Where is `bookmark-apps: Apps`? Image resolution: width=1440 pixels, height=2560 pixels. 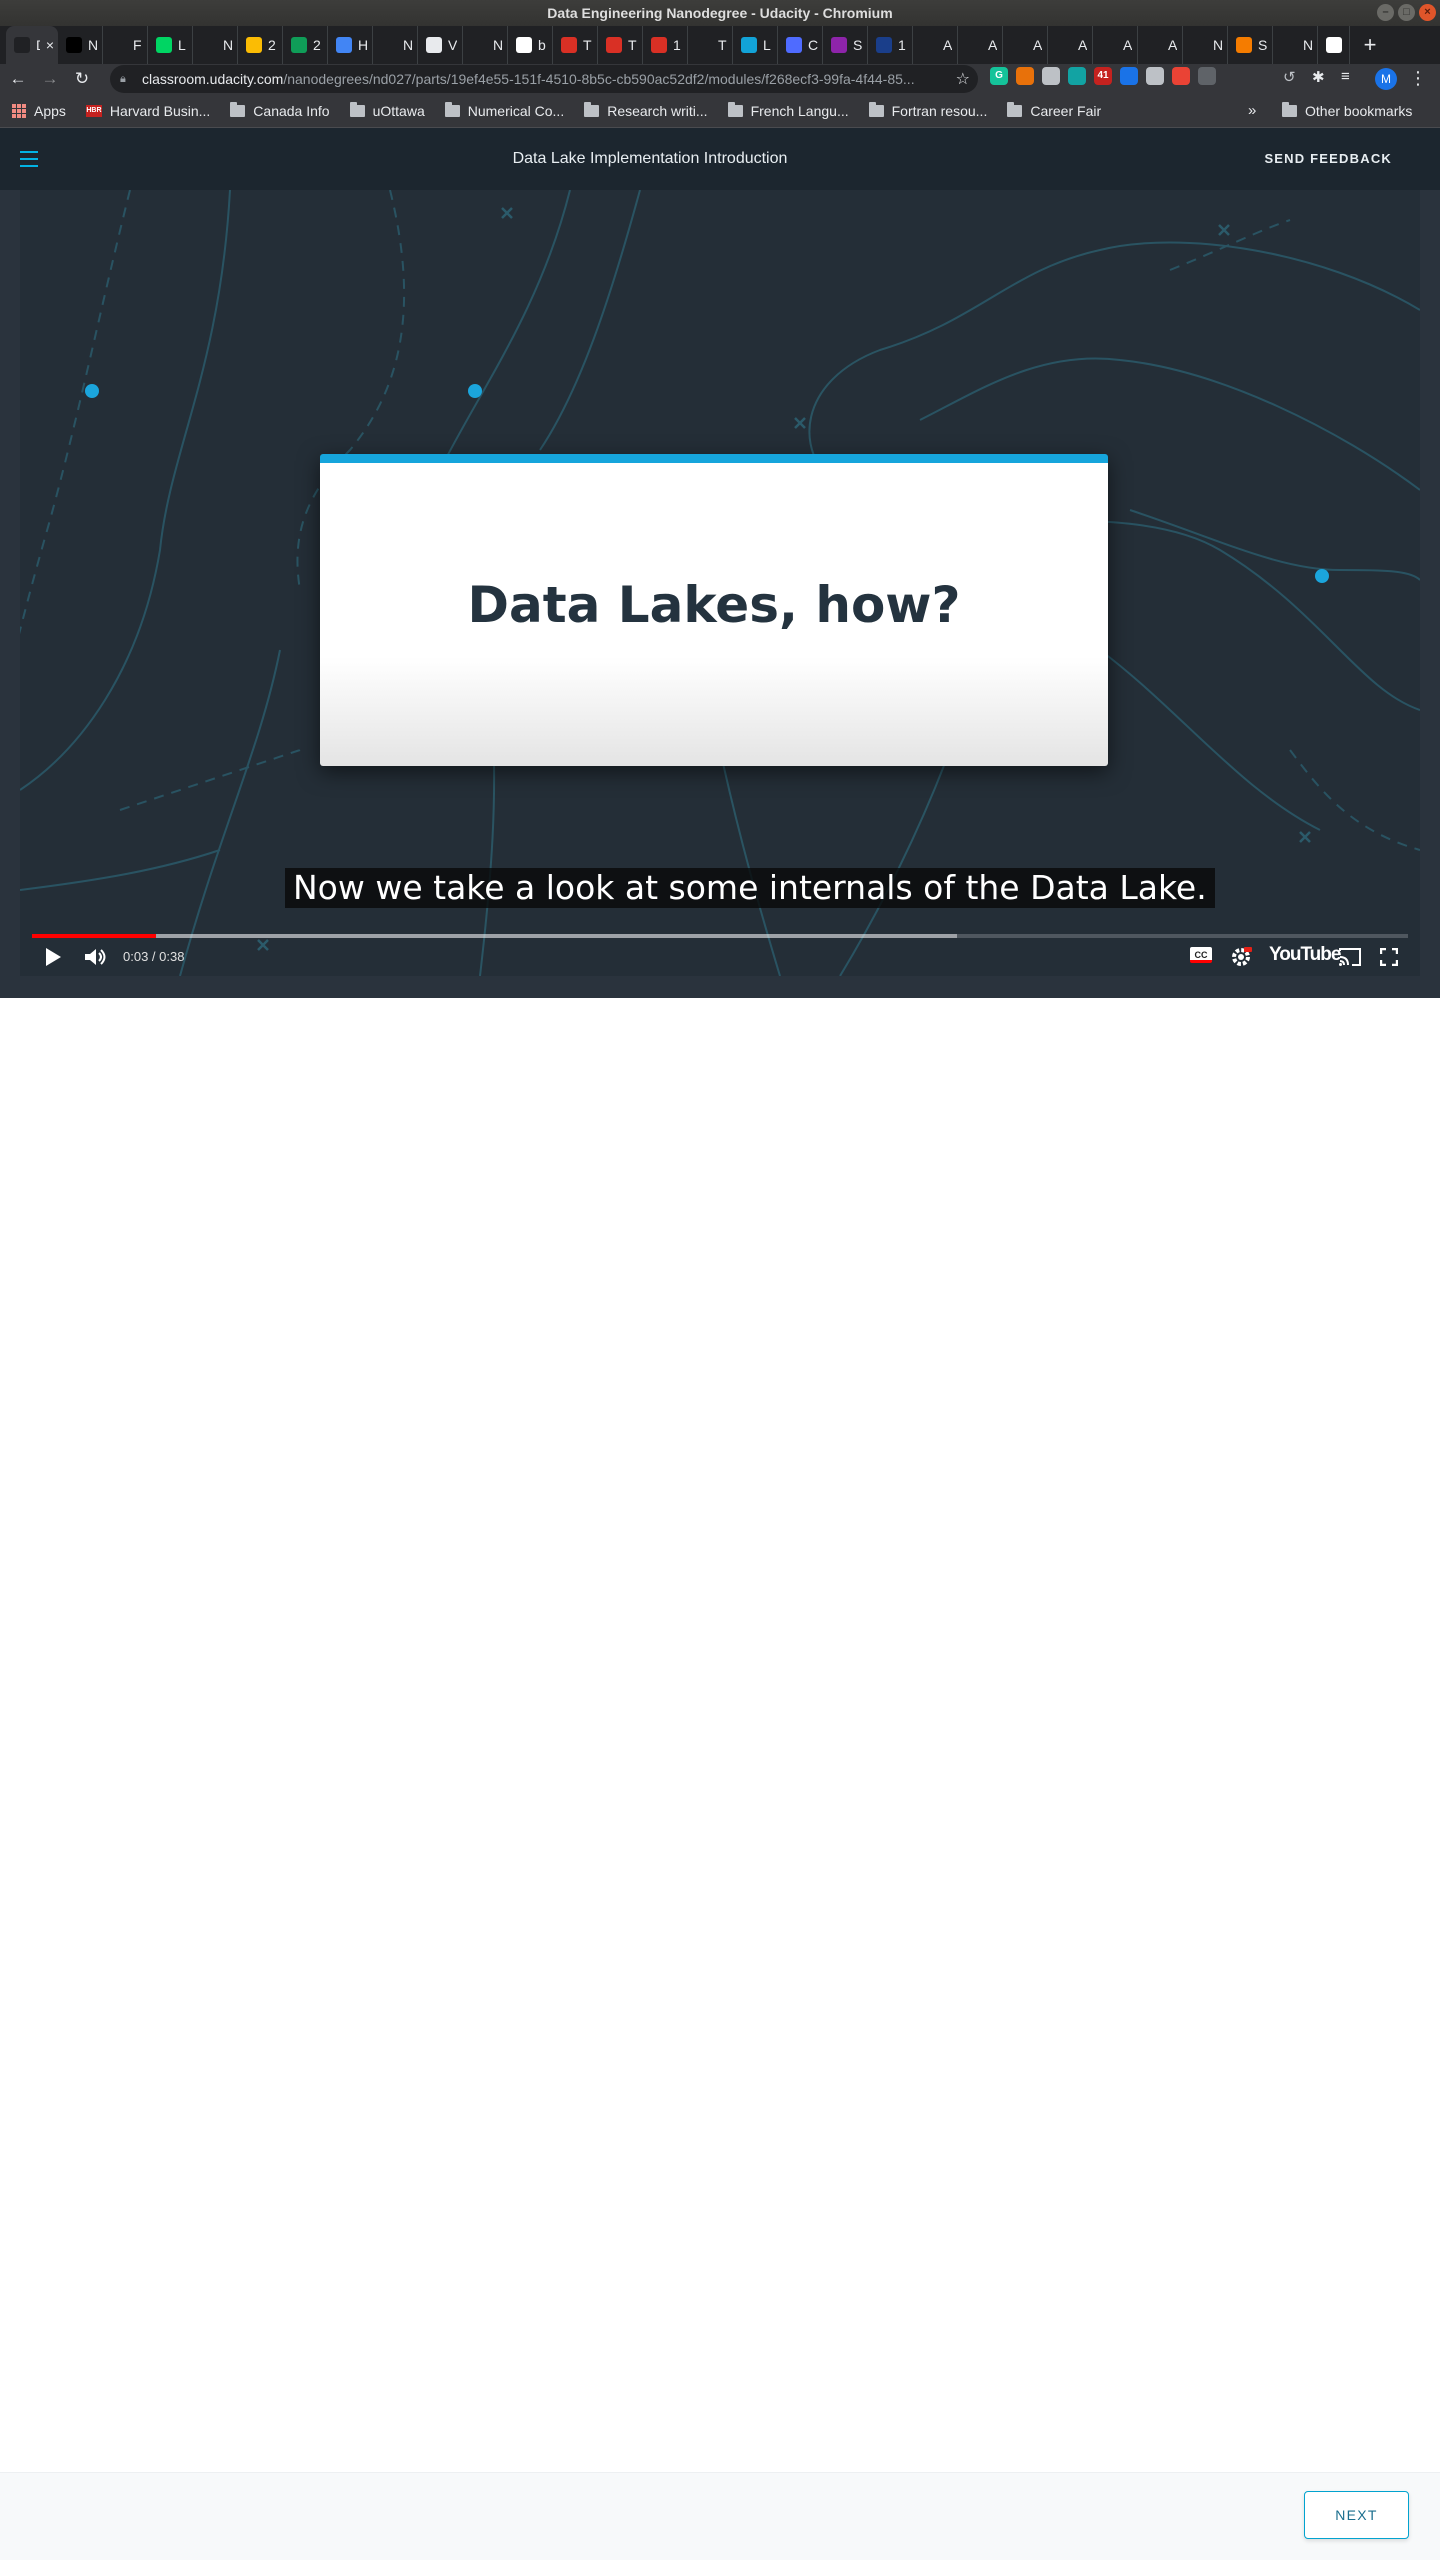 bookmark-apps: Apps is located at coordinates (39, 111).